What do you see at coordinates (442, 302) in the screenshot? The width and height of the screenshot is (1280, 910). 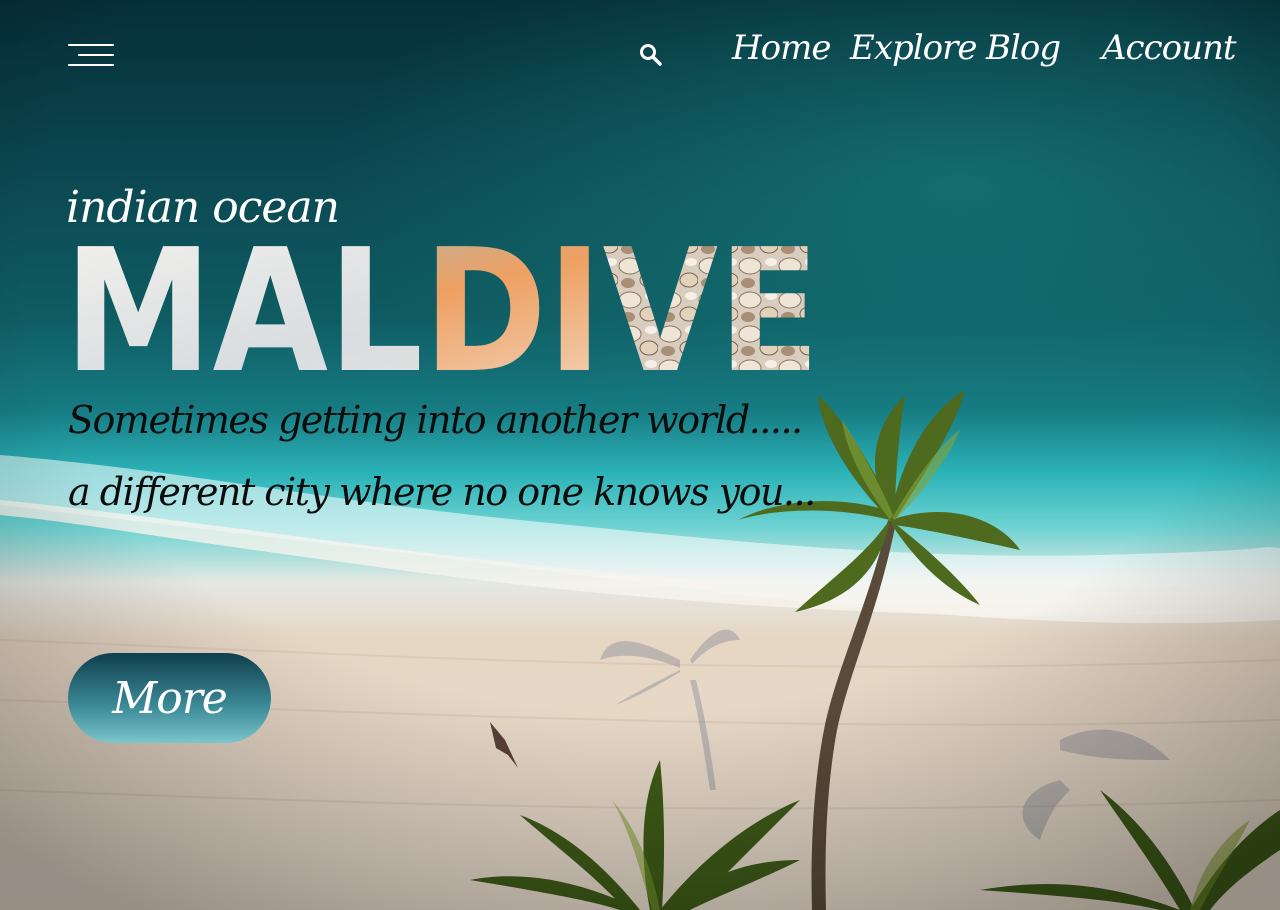 I see `hero-title: MALDIVE MALDIVE MALDIVE` at bounding box center [442, 302].